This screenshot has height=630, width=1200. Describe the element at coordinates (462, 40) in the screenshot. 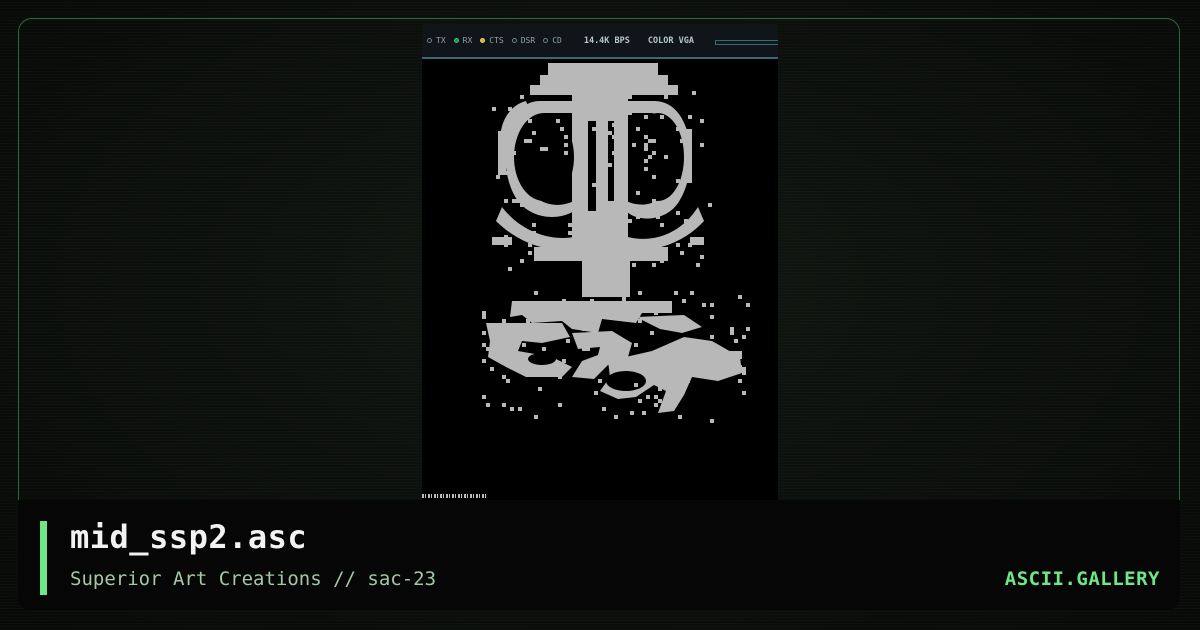

I see `led-rx: RX` at that location.